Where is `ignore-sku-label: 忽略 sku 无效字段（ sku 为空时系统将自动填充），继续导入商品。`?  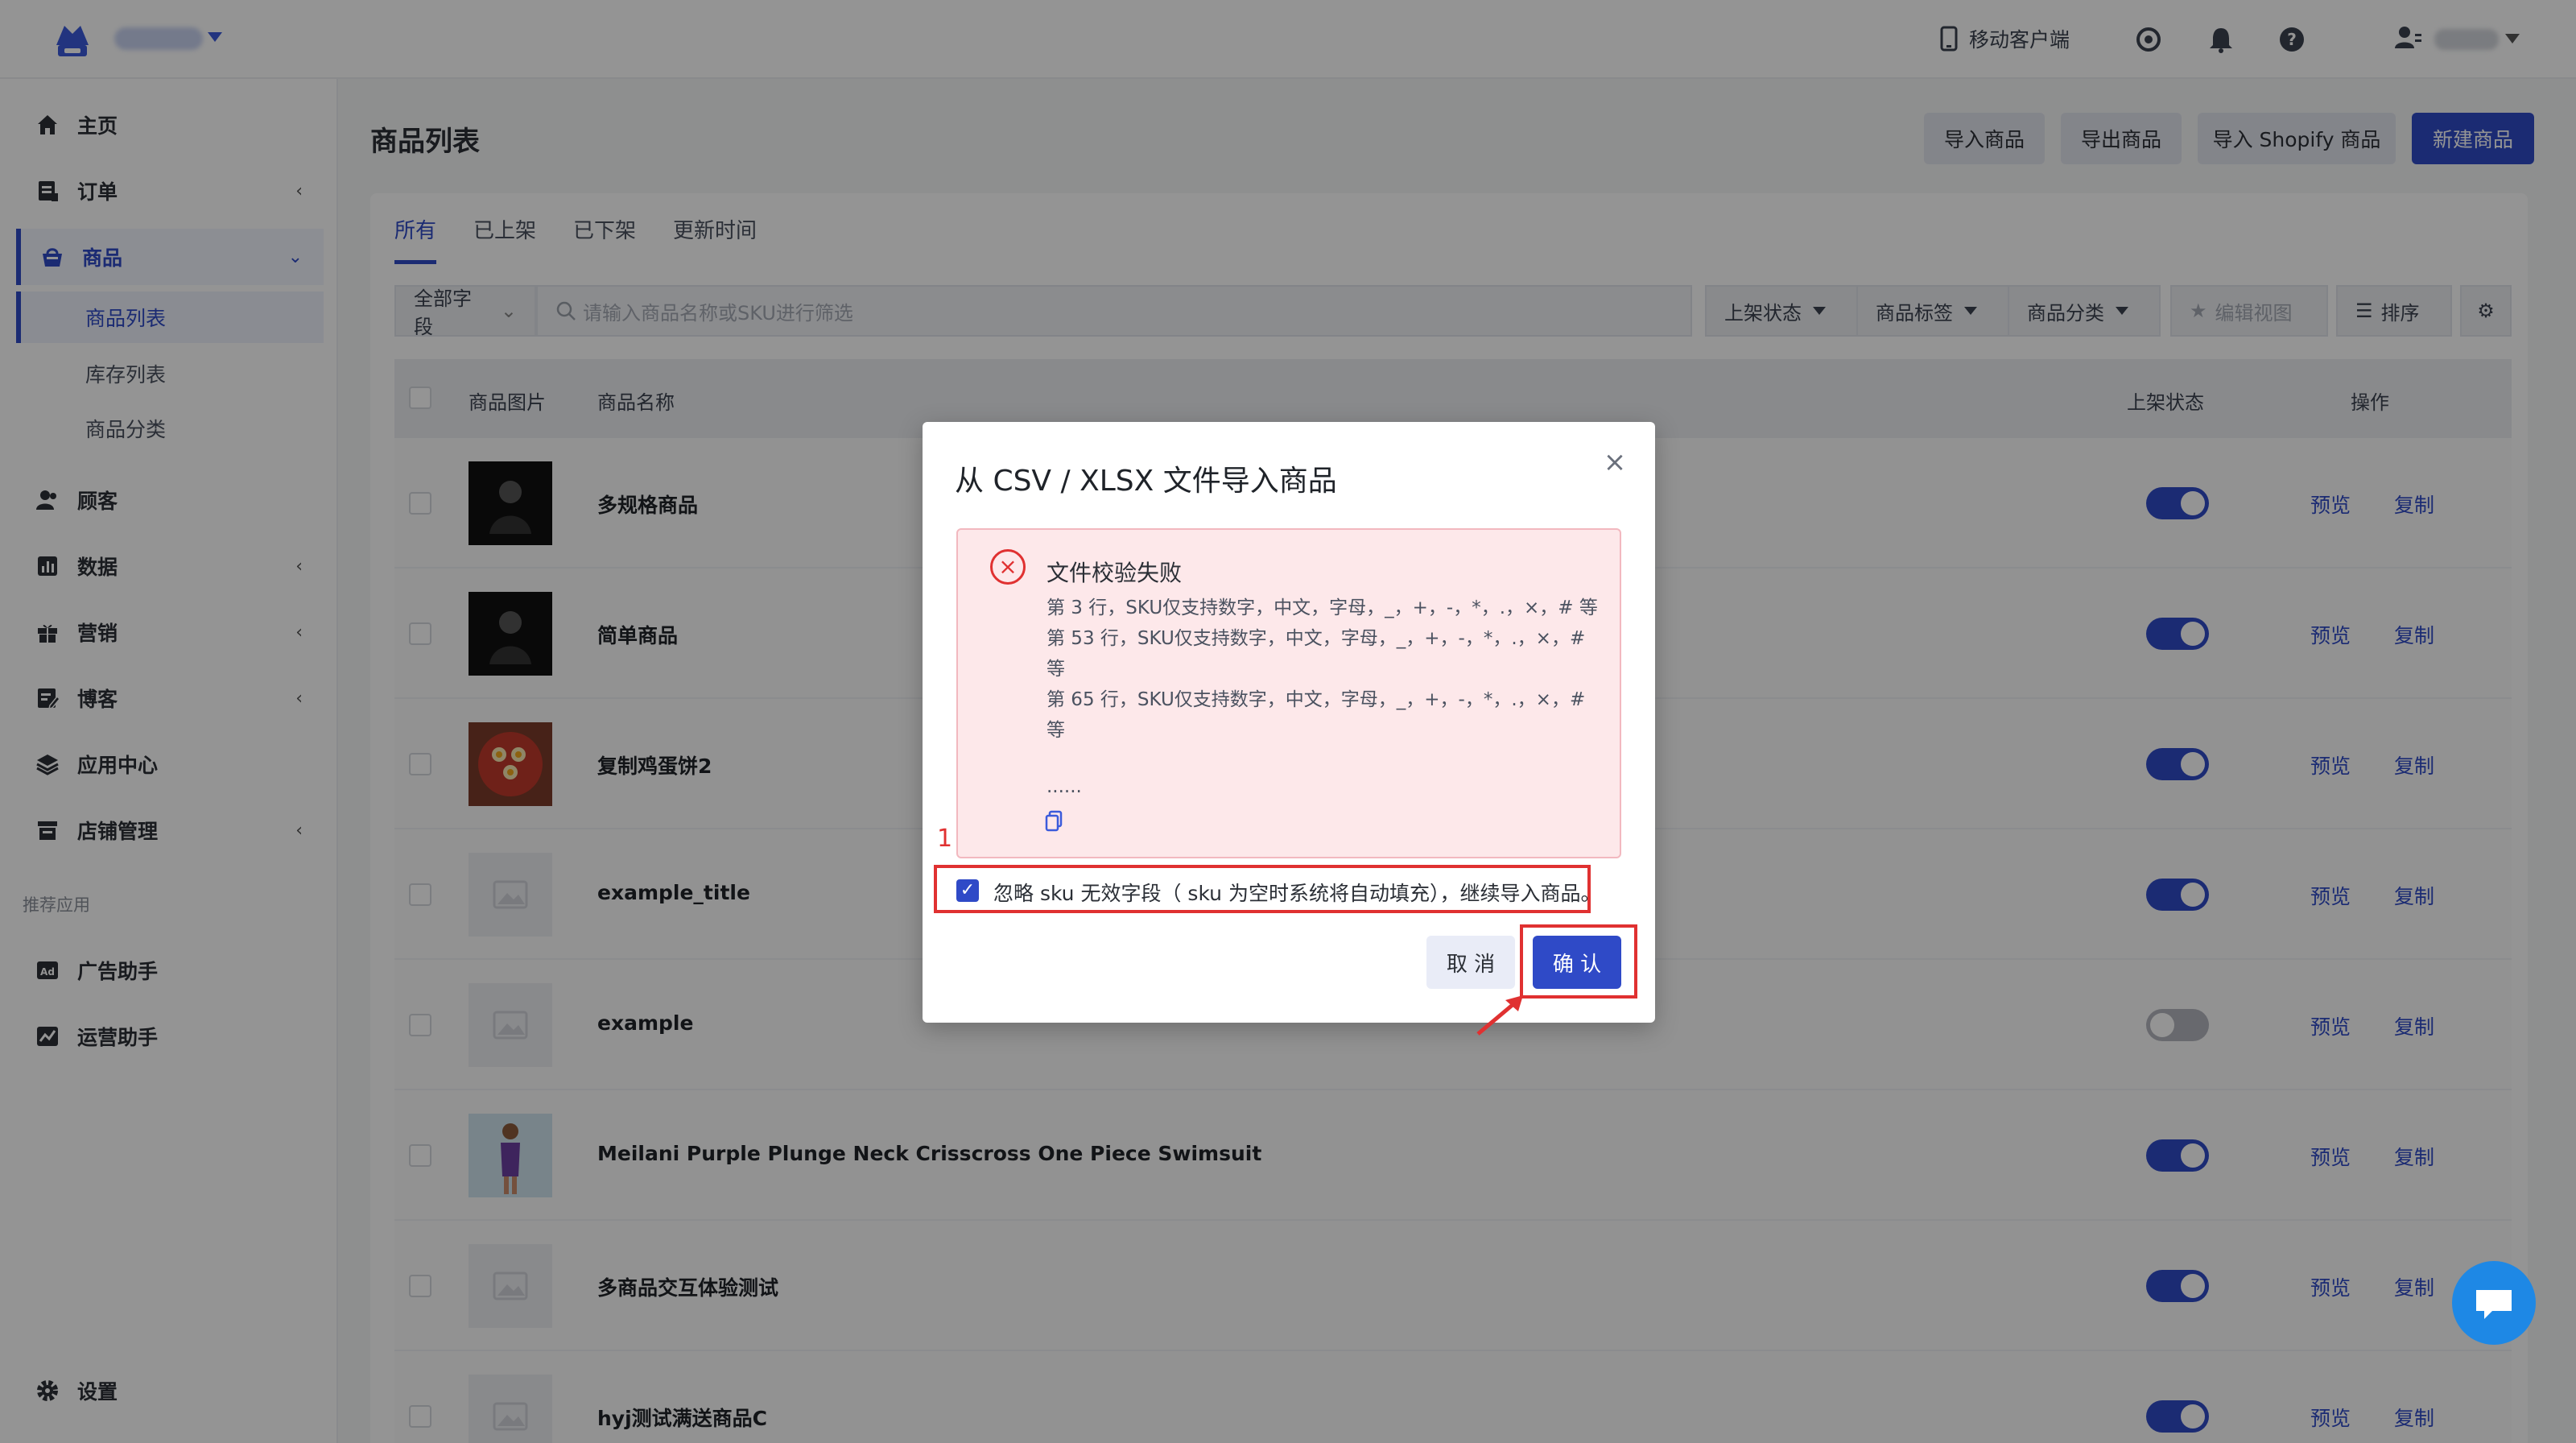 ignore-sku-label: 忽略 sku 无效字段（ sku 为空时系统将自动填充），继续导入商品。 is located at coordinates (1296, 892).